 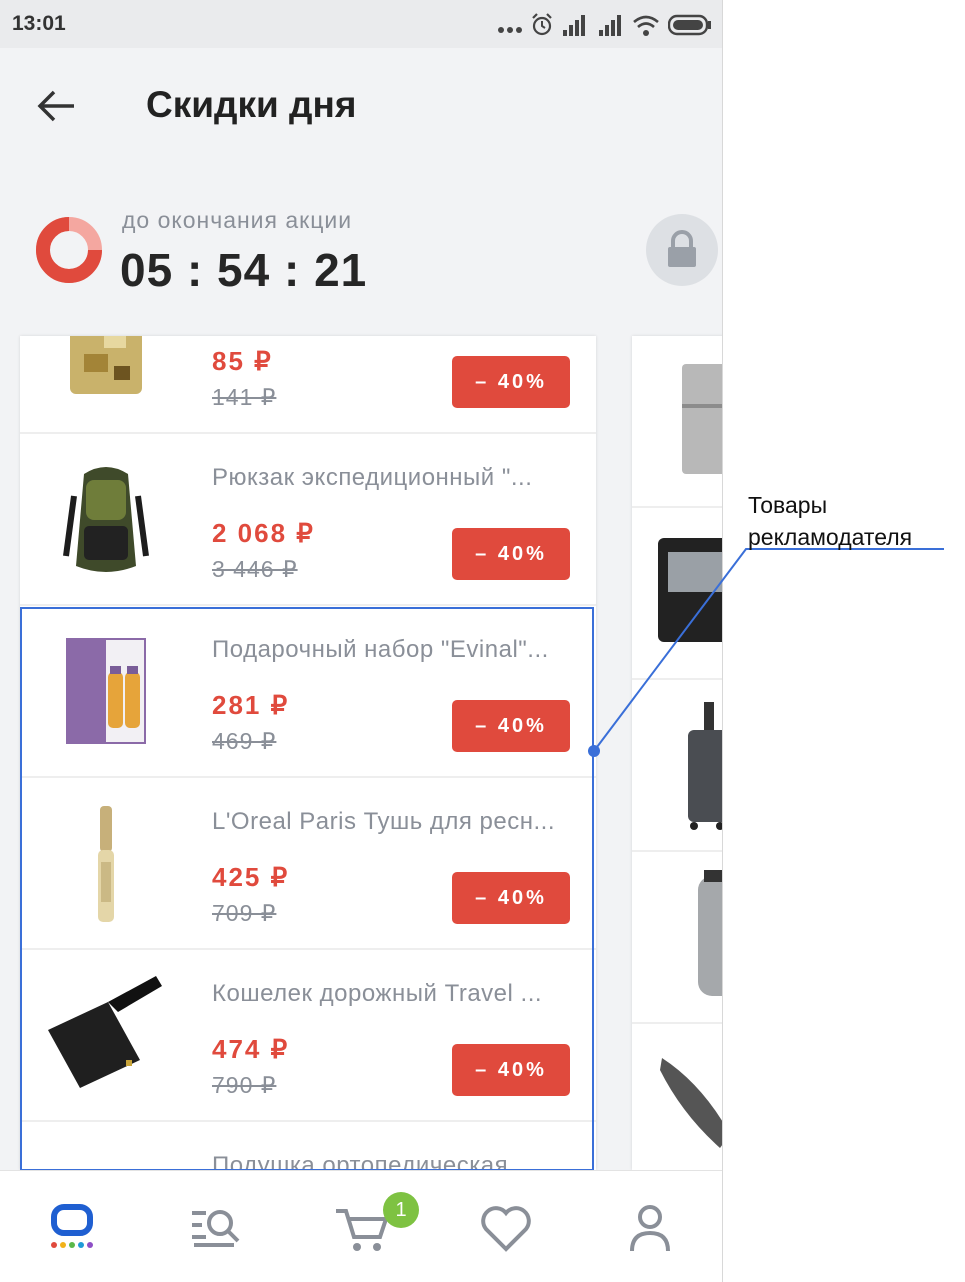 I want to click on product-image-sleeping-bag, so click(x=691, y=1103).